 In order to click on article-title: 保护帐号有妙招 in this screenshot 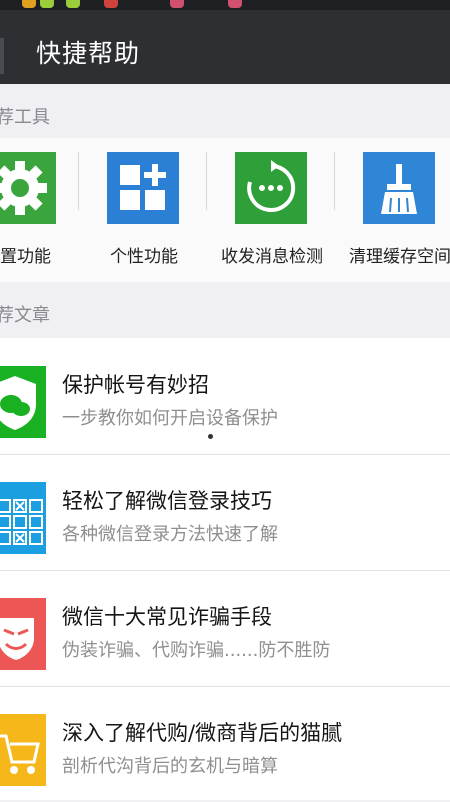, I will do `click(135, 385)`.